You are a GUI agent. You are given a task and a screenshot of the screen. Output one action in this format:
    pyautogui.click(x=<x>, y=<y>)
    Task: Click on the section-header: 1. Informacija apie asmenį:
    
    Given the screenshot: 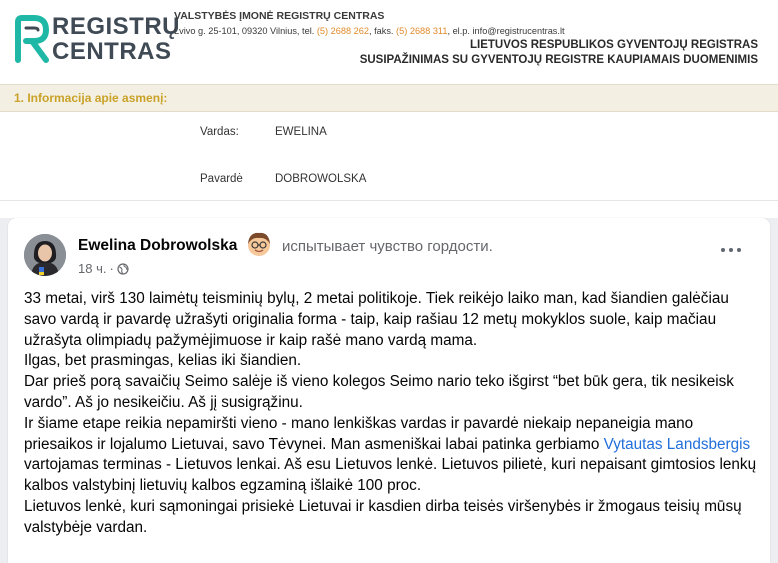 What is the action you would take?
    pyautogui.click(x=389, y=98)
    